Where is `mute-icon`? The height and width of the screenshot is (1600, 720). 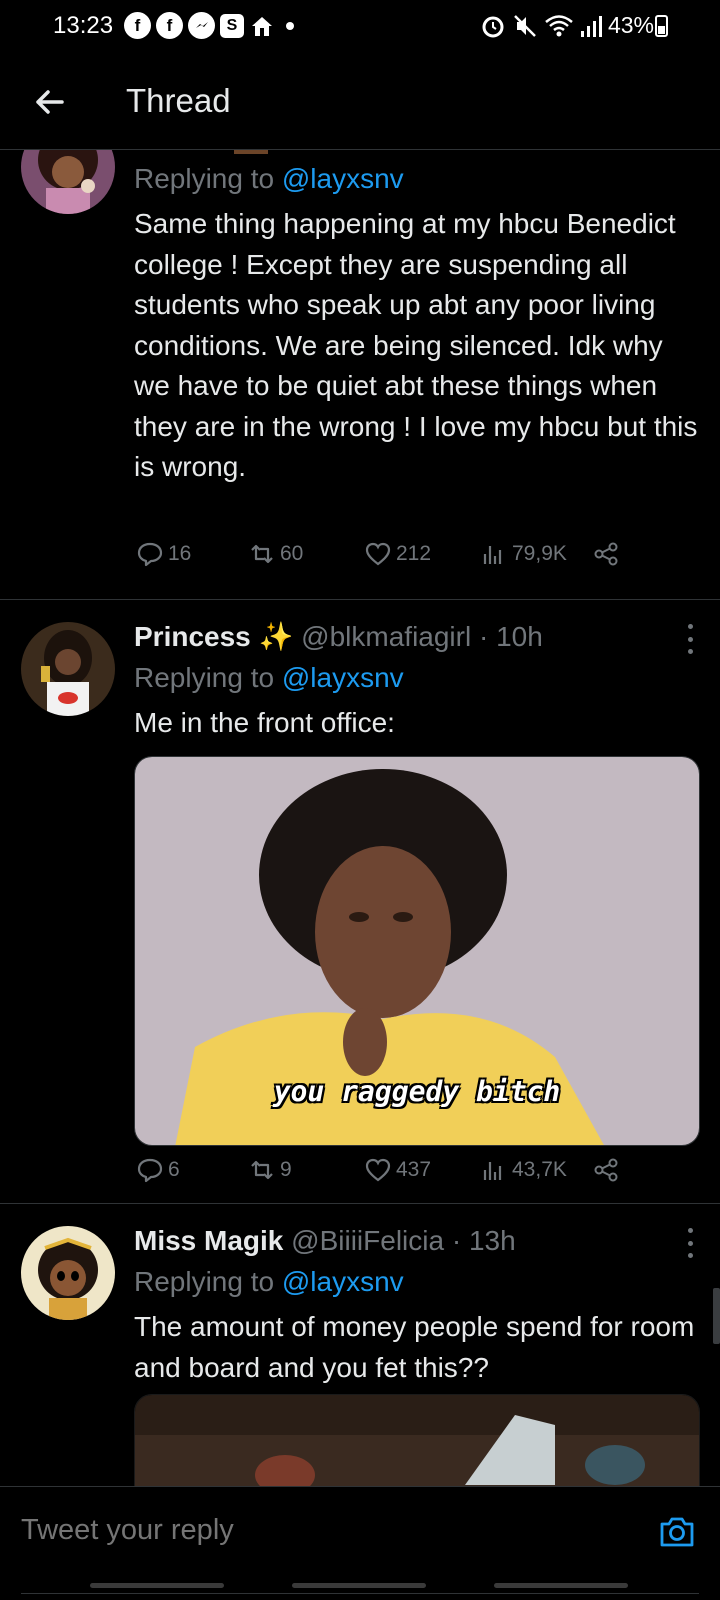
mute-icon is located at coordinates (525, 25).